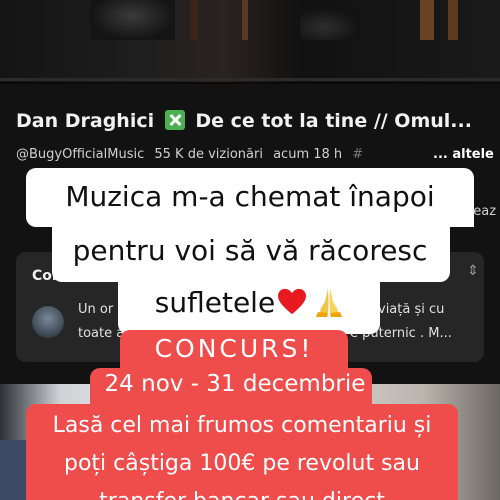  What do you see at coordinates (215, 302) in the screenshot?
I see `caption-line: sufletele` at bounding box center [215, 302].